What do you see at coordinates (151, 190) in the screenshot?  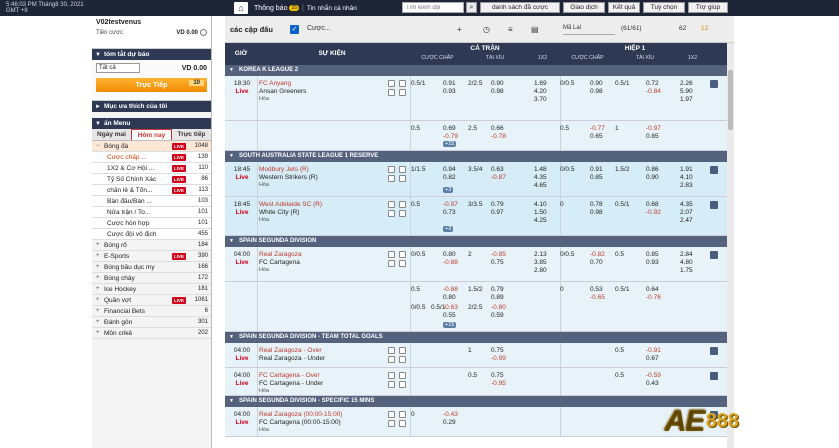 I see `sidebar-item: chẵn lẻ & Tổn... LIVE 113` at bounding box center [151, 190].